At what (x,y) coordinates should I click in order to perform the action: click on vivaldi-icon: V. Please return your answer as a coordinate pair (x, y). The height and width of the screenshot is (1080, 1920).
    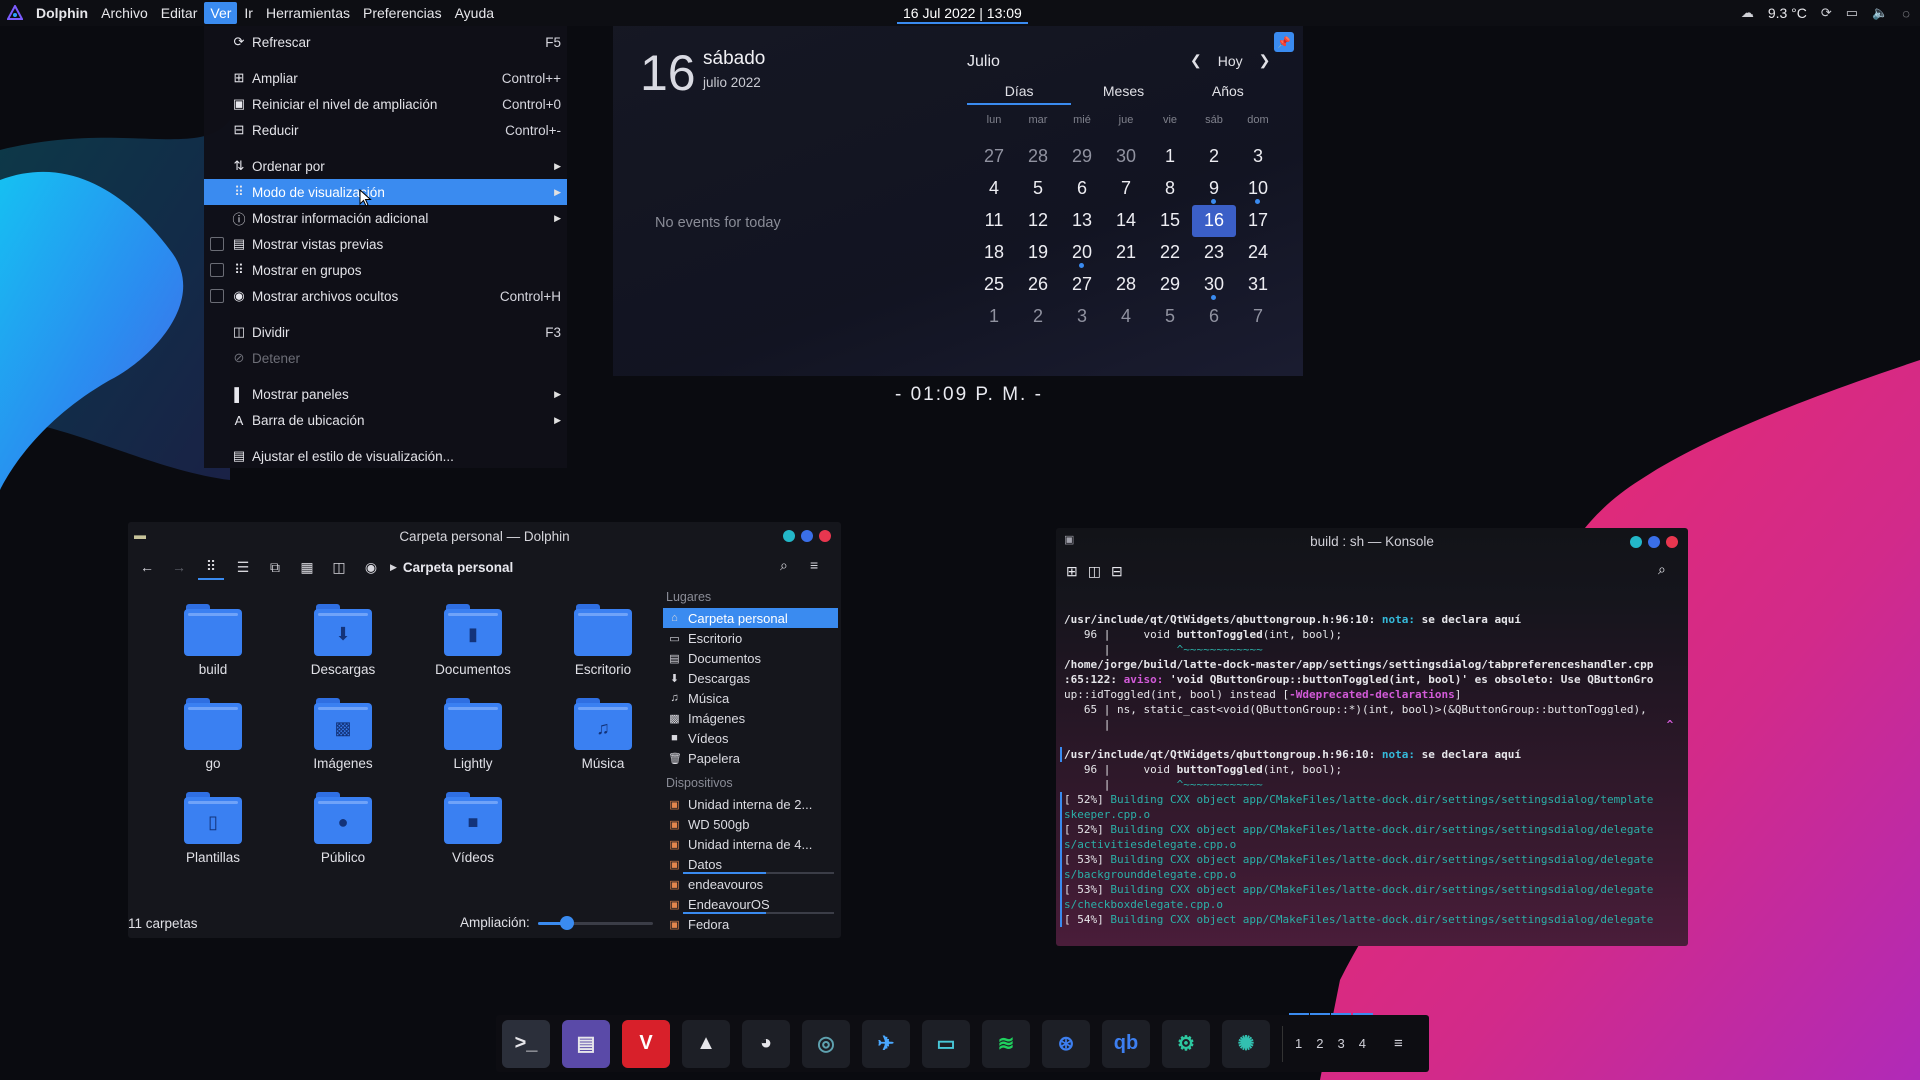
    Looking at the image, I should click on (646, 1043).